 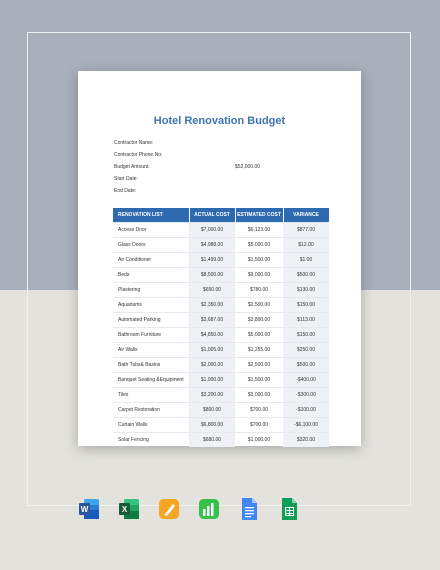 What do you see at coordinates (306, 290) in the screenshot?
I see `cell-variance: $130.00` at bounding box center [306, 290].